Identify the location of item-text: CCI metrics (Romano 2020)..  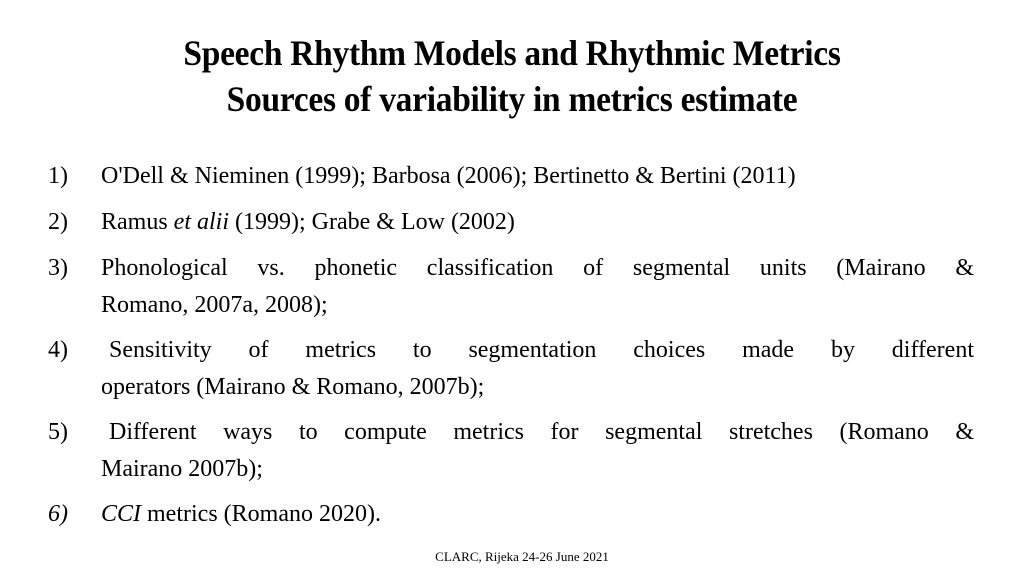
(537, 514).